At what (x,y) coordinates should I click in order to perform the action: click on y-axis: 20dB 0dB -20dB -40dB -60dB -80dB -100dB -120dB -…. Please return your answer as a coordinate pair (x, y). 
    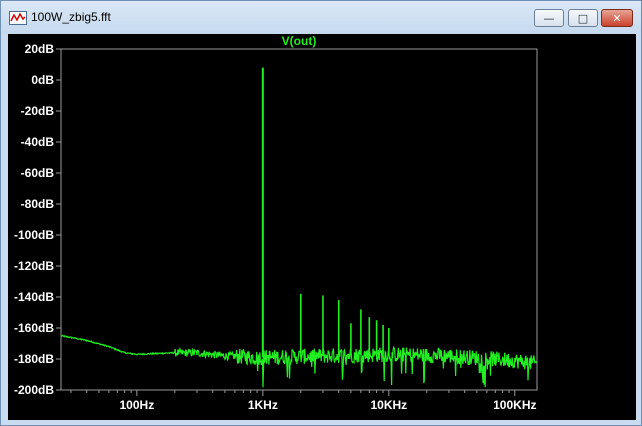
    Looking at the image, I should click on (37, 219).